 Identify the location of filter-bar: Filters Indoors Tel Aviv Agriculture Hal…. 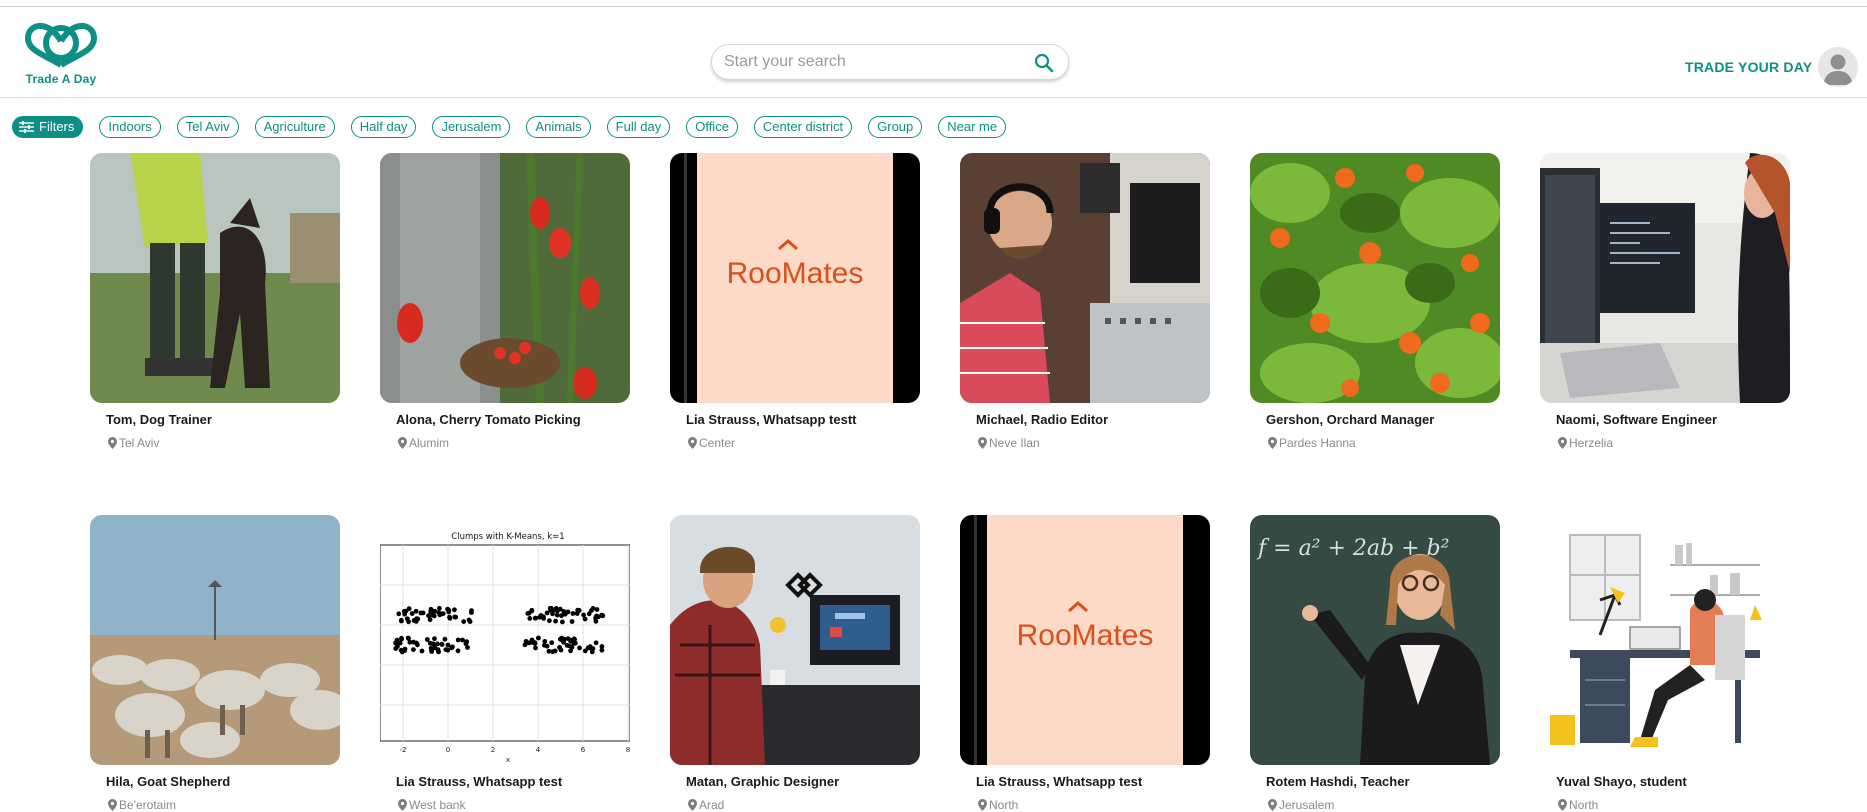
(517, 127).